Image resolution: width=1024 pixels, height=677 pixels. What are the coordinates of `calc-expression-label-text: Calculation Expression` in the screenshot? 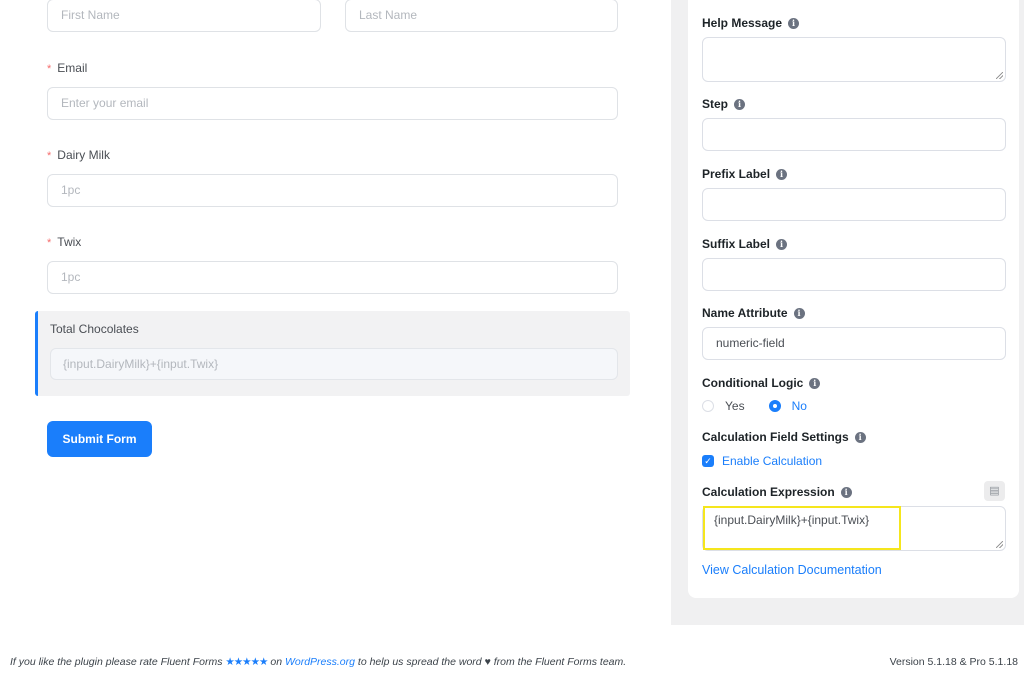 It's located at (768, 492).